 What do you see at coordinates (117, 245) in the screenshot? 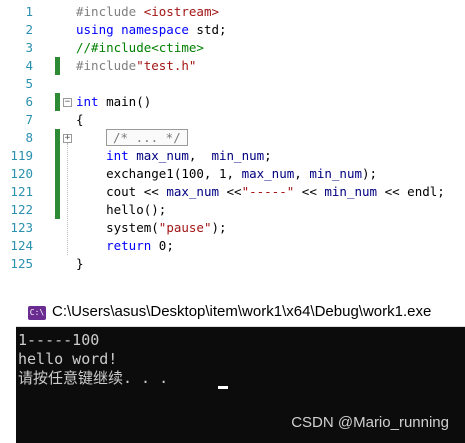
I see `code-token: return` at bounding box center [117, 245].